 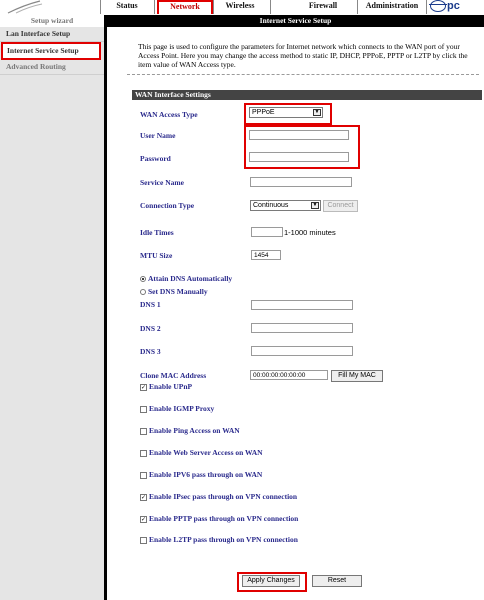 I want to click on wan-access-type-label: WAN Access Type, so click(x=169, y=114).